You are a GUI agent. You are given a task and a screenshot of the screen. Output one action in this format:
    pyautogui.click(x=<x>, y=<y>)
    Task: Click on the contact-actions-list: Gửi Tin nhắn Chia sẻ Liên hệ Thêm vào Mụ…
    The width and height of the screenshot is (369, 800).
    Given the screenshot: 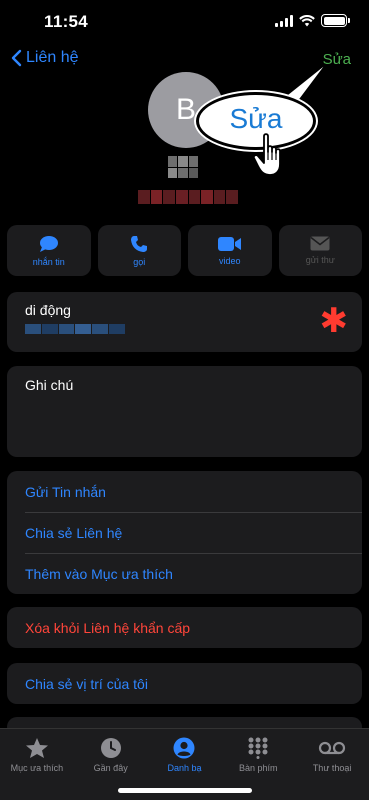 What is the action you would take?
    pyautogui.click(x=184, y=532)
    